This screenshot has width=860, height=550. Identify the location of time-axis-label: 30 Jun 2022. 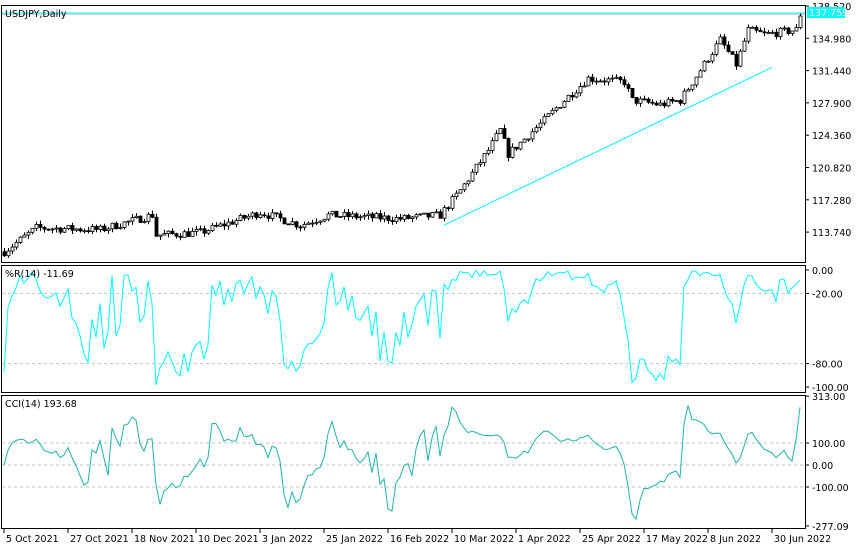
(802, 539).